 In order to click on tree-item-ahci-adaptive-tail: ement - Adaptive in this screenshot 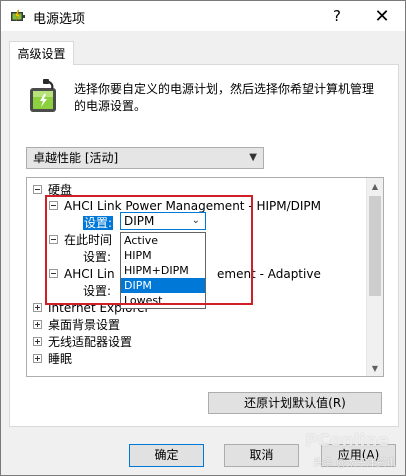, I will do `click(269, 274)`.